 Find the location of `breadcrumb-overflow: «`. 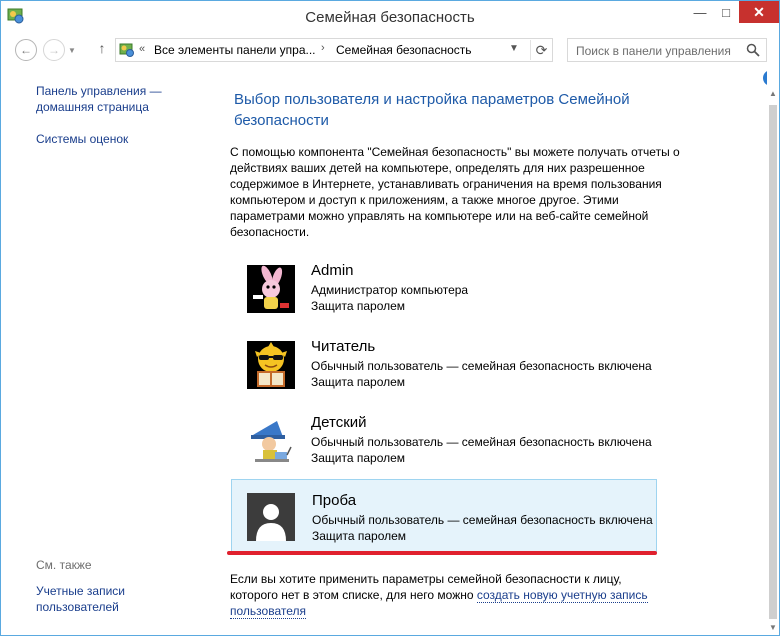

breadcrumb-overflow: « is located at coordinates (142, 49).